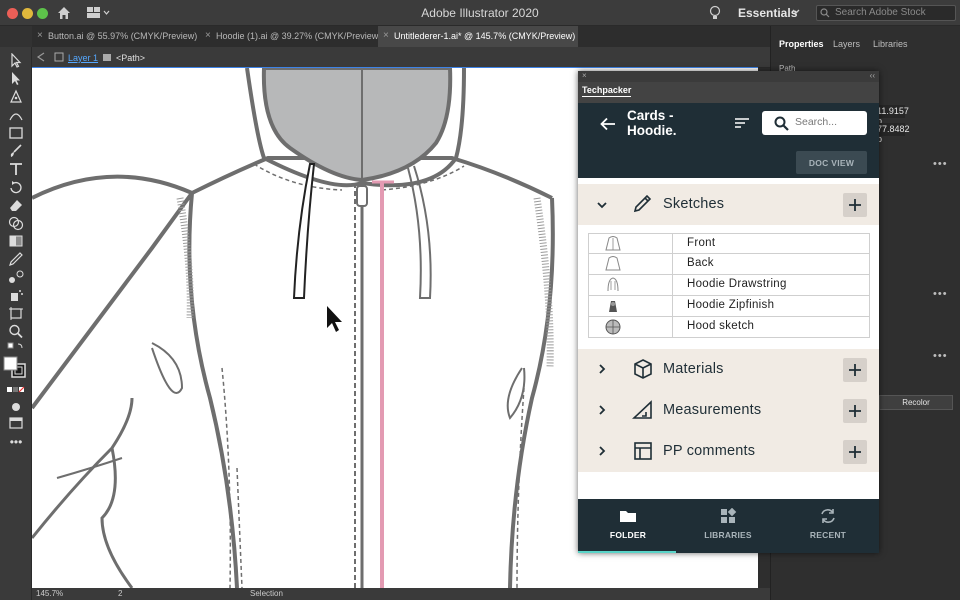 The width and height of the screenshot is (960, 600). What do you see at coordinates (16, 79) in the screenshot?
I see `direct-selection-tool-icon` at bounding box center [16, 79].